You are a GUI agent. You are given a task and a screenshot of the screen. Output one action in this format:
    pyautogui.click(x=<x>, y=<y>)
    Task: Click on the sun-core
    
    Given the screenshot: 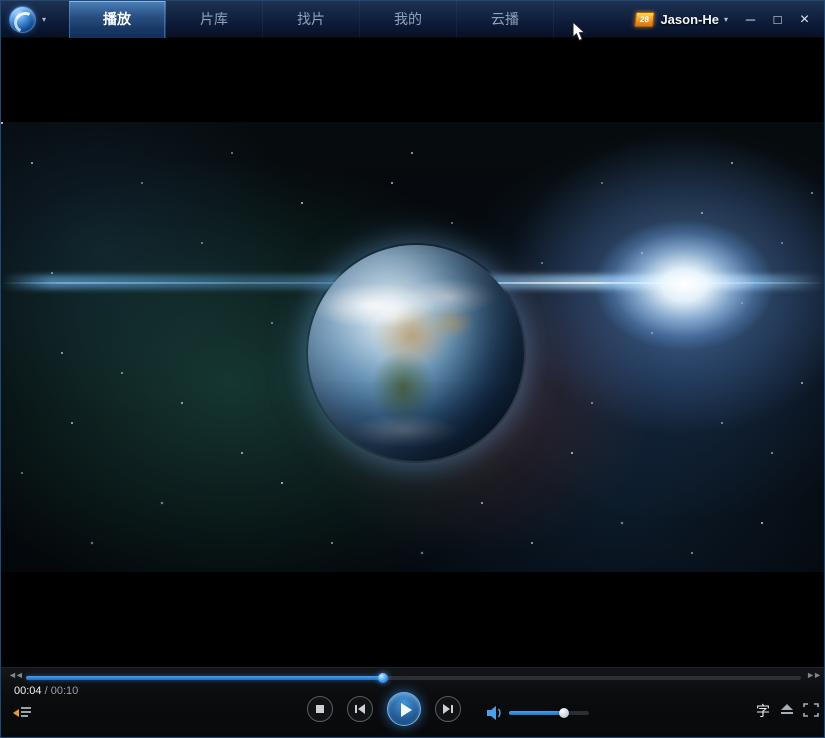 What is the action you would take?
    pyautogui.click(x=684, y=285)
    